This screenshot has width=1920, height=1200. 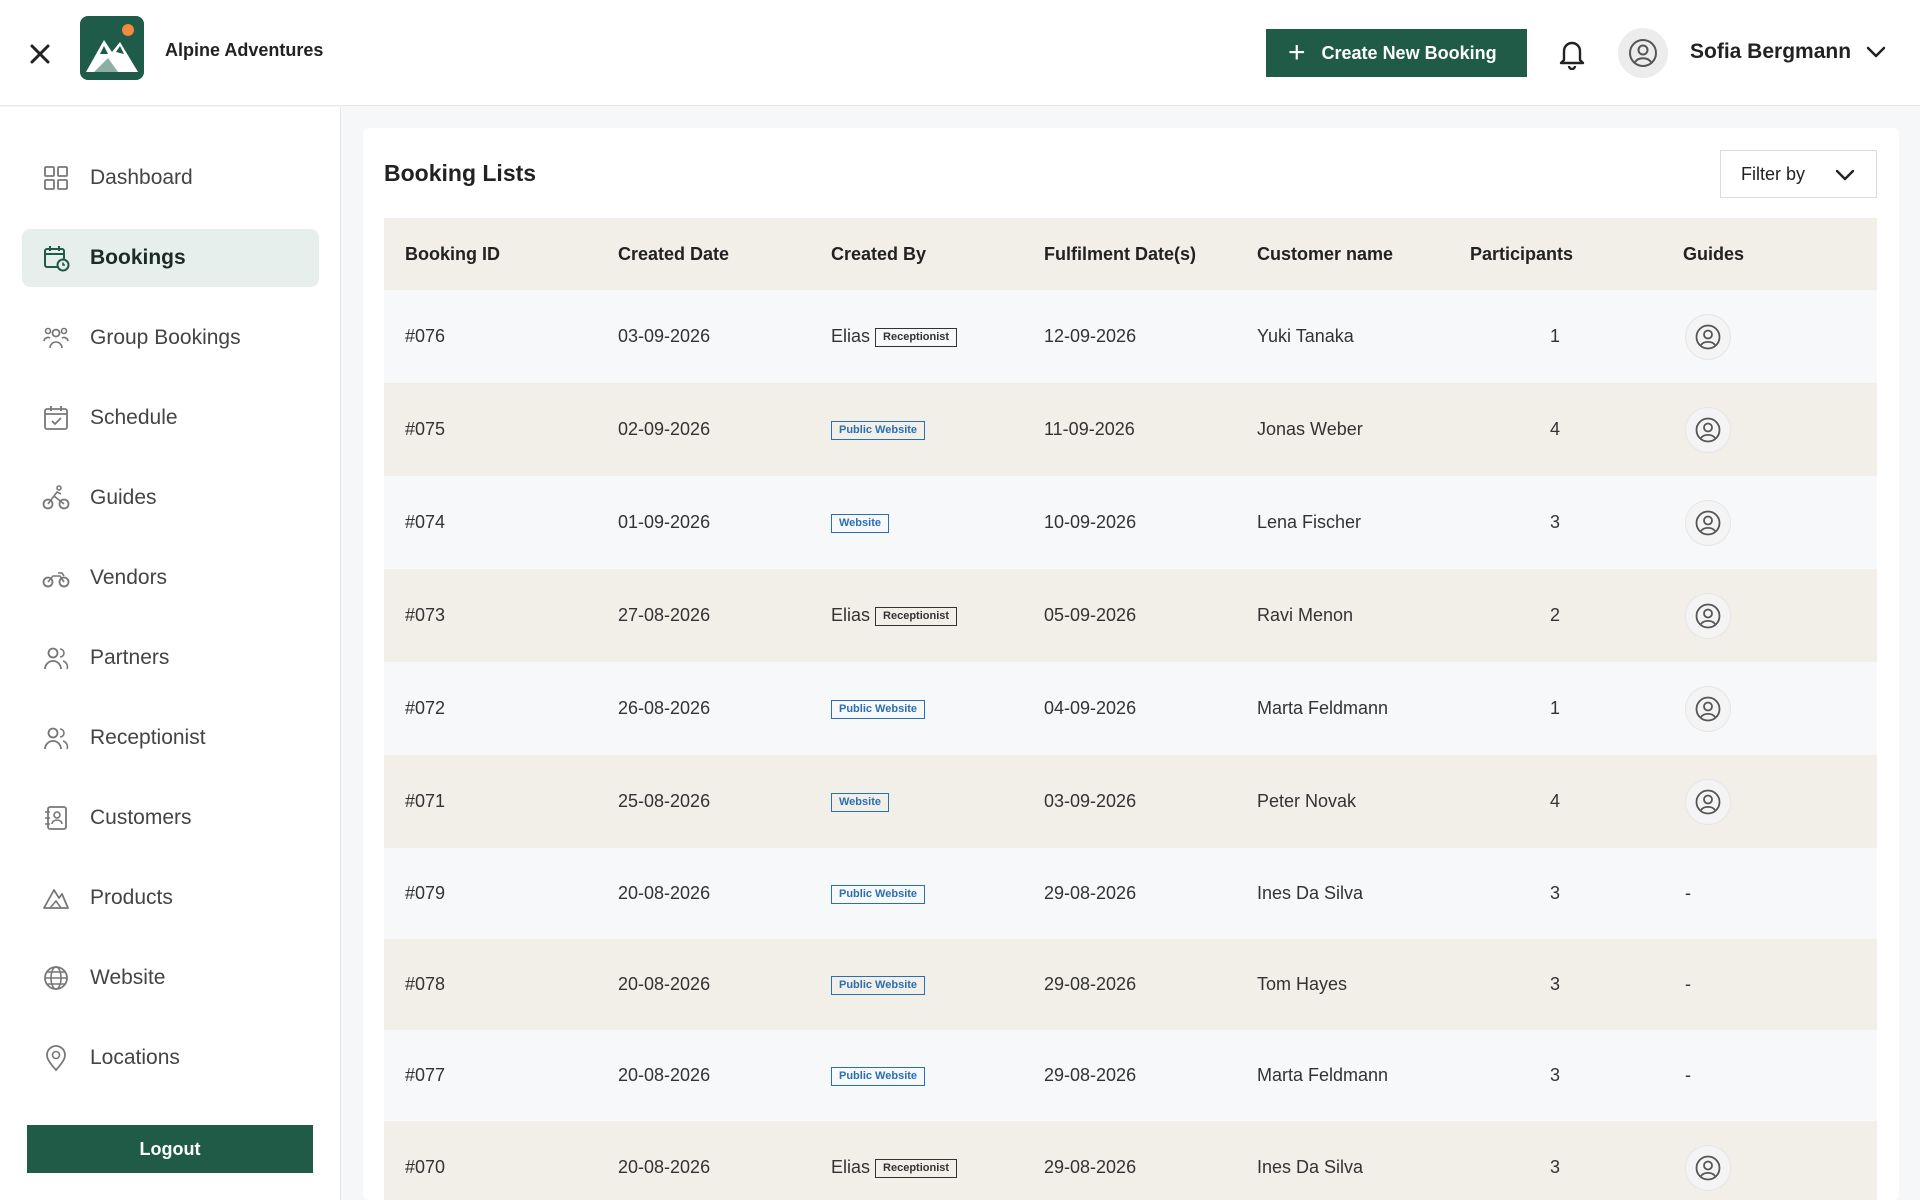 What do you see at coordinates (170, 578) in the screenshot?
I see `sidebar-item-vendors: Vendors` at bounding box center [170, 578].